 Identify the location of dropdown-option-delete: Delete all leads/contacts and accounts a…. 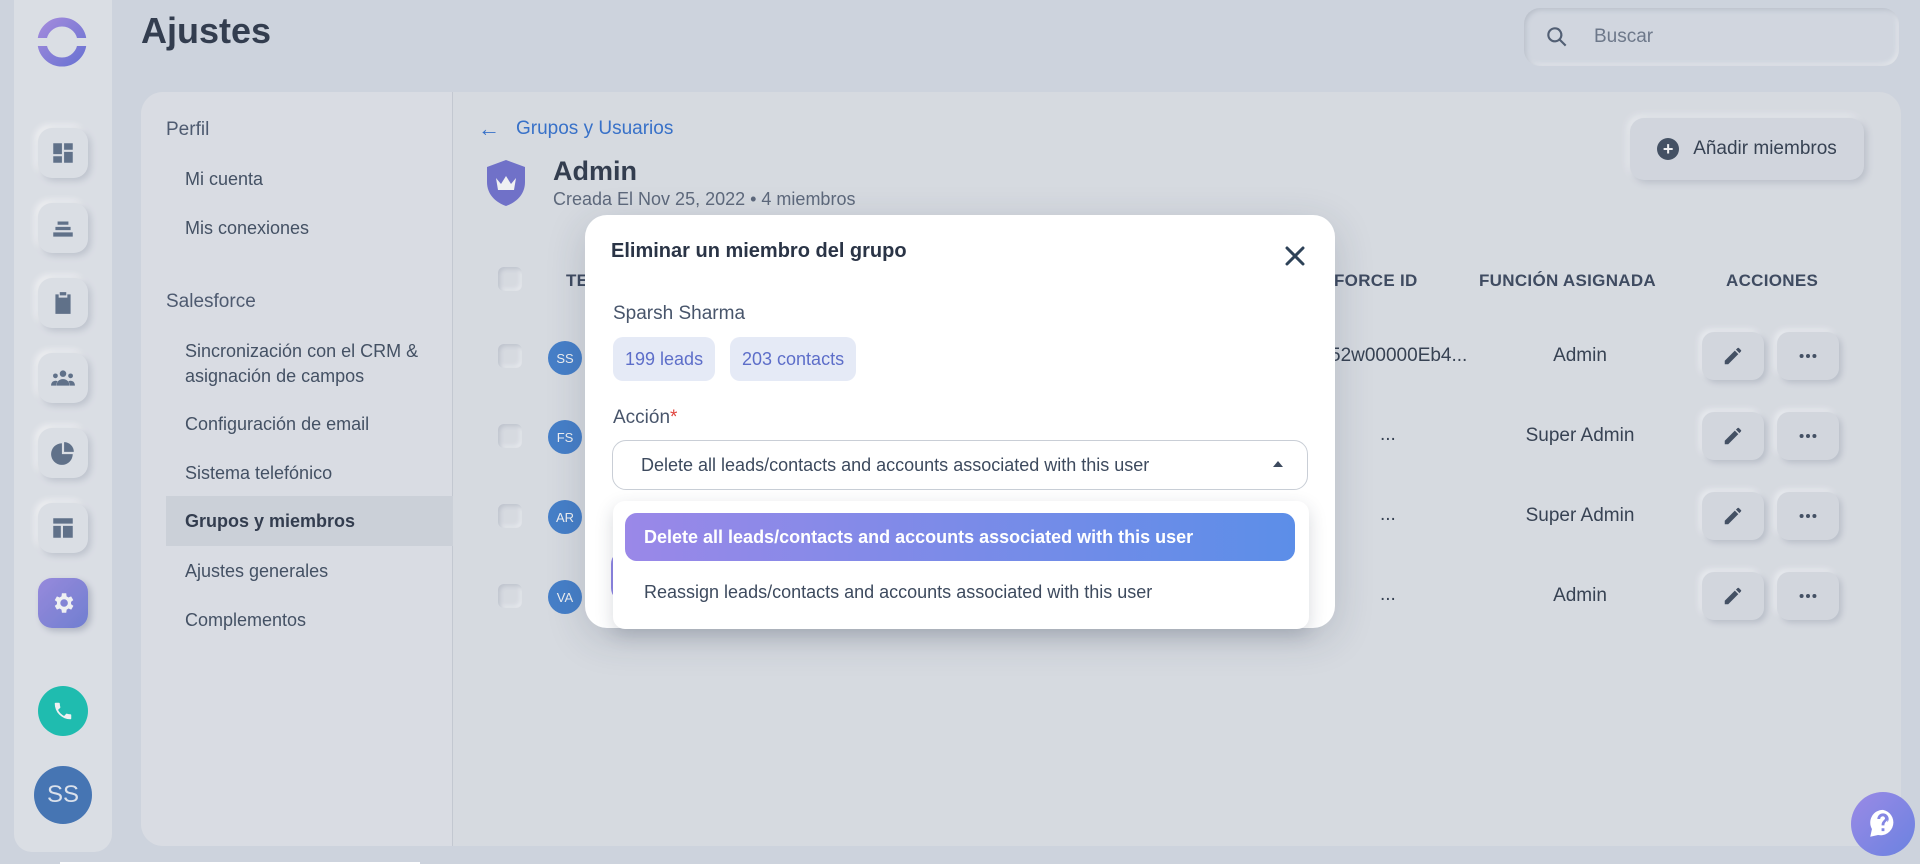
(960, 537).